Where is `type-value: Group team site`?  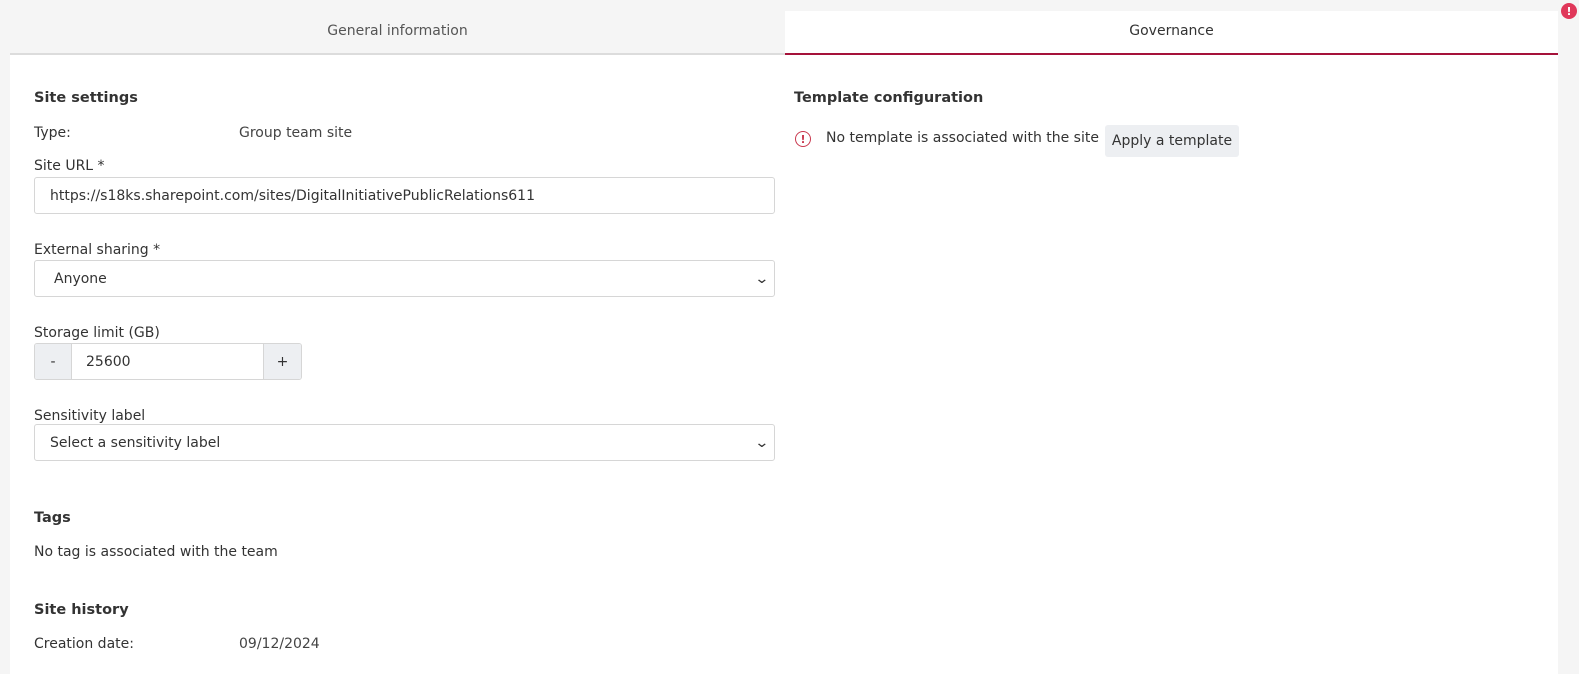
type-value: Group team site is located at coordinates (296, 133).